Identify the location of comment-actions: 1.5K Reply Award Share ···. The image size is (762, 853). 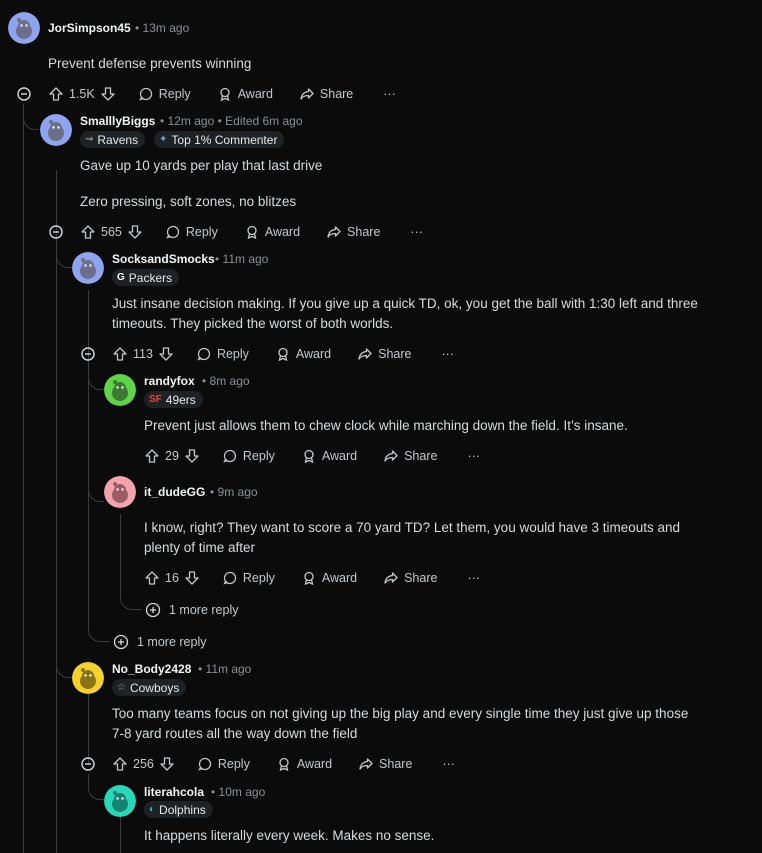
(222, 94).